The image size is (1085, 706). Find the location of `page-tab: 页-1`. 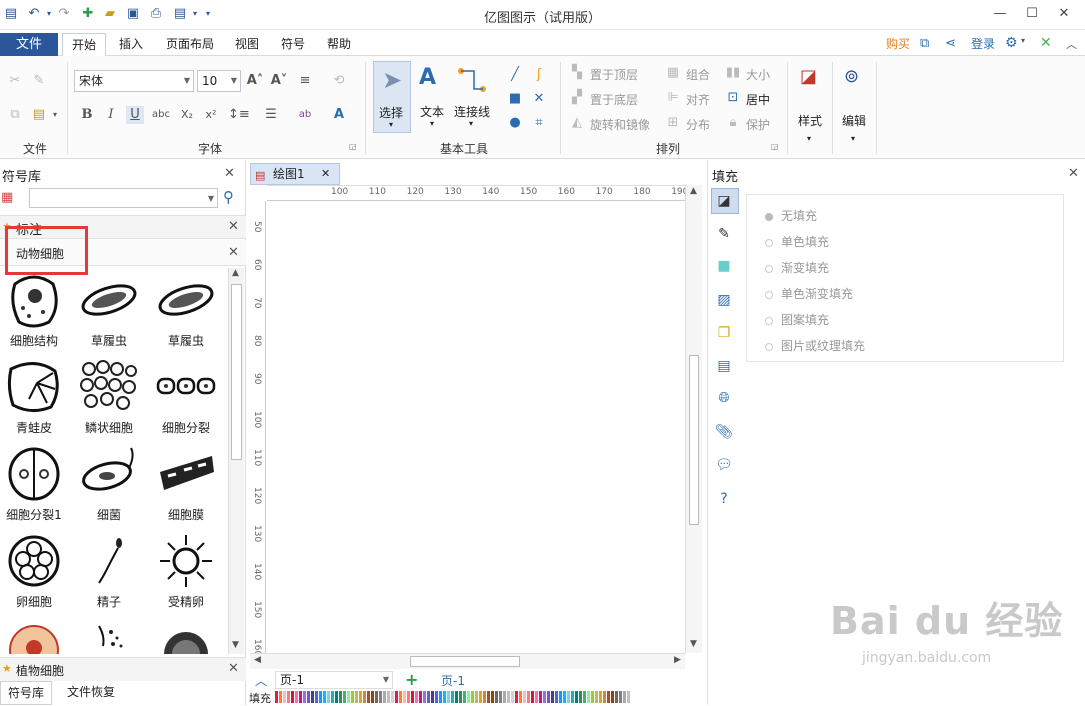

page-tab: 页-1 is located at coordinates (453, 680).